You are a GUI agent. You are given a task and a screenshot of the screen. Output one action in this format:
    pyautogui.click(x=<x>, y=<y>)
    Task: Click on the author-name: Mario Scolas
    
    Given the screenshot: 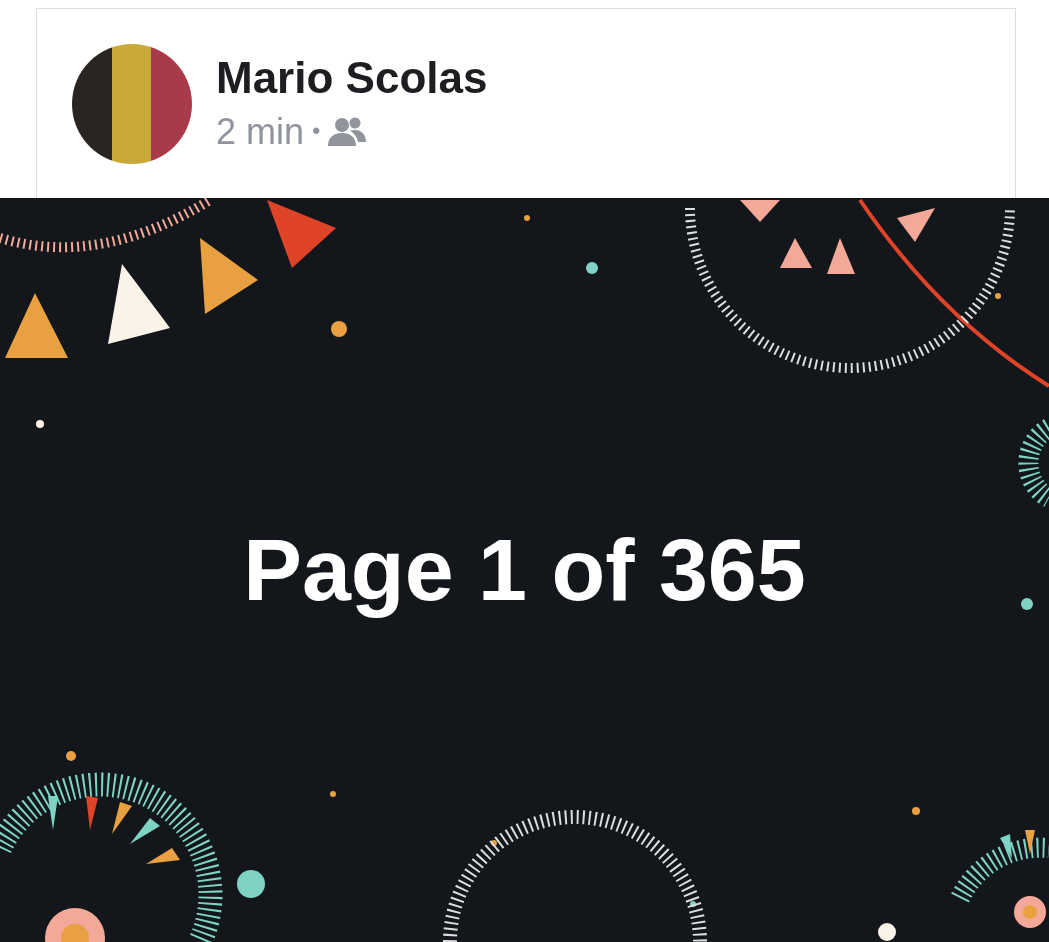 What is the action you would take?
    pyautogui.click(x=352, y=78)
    